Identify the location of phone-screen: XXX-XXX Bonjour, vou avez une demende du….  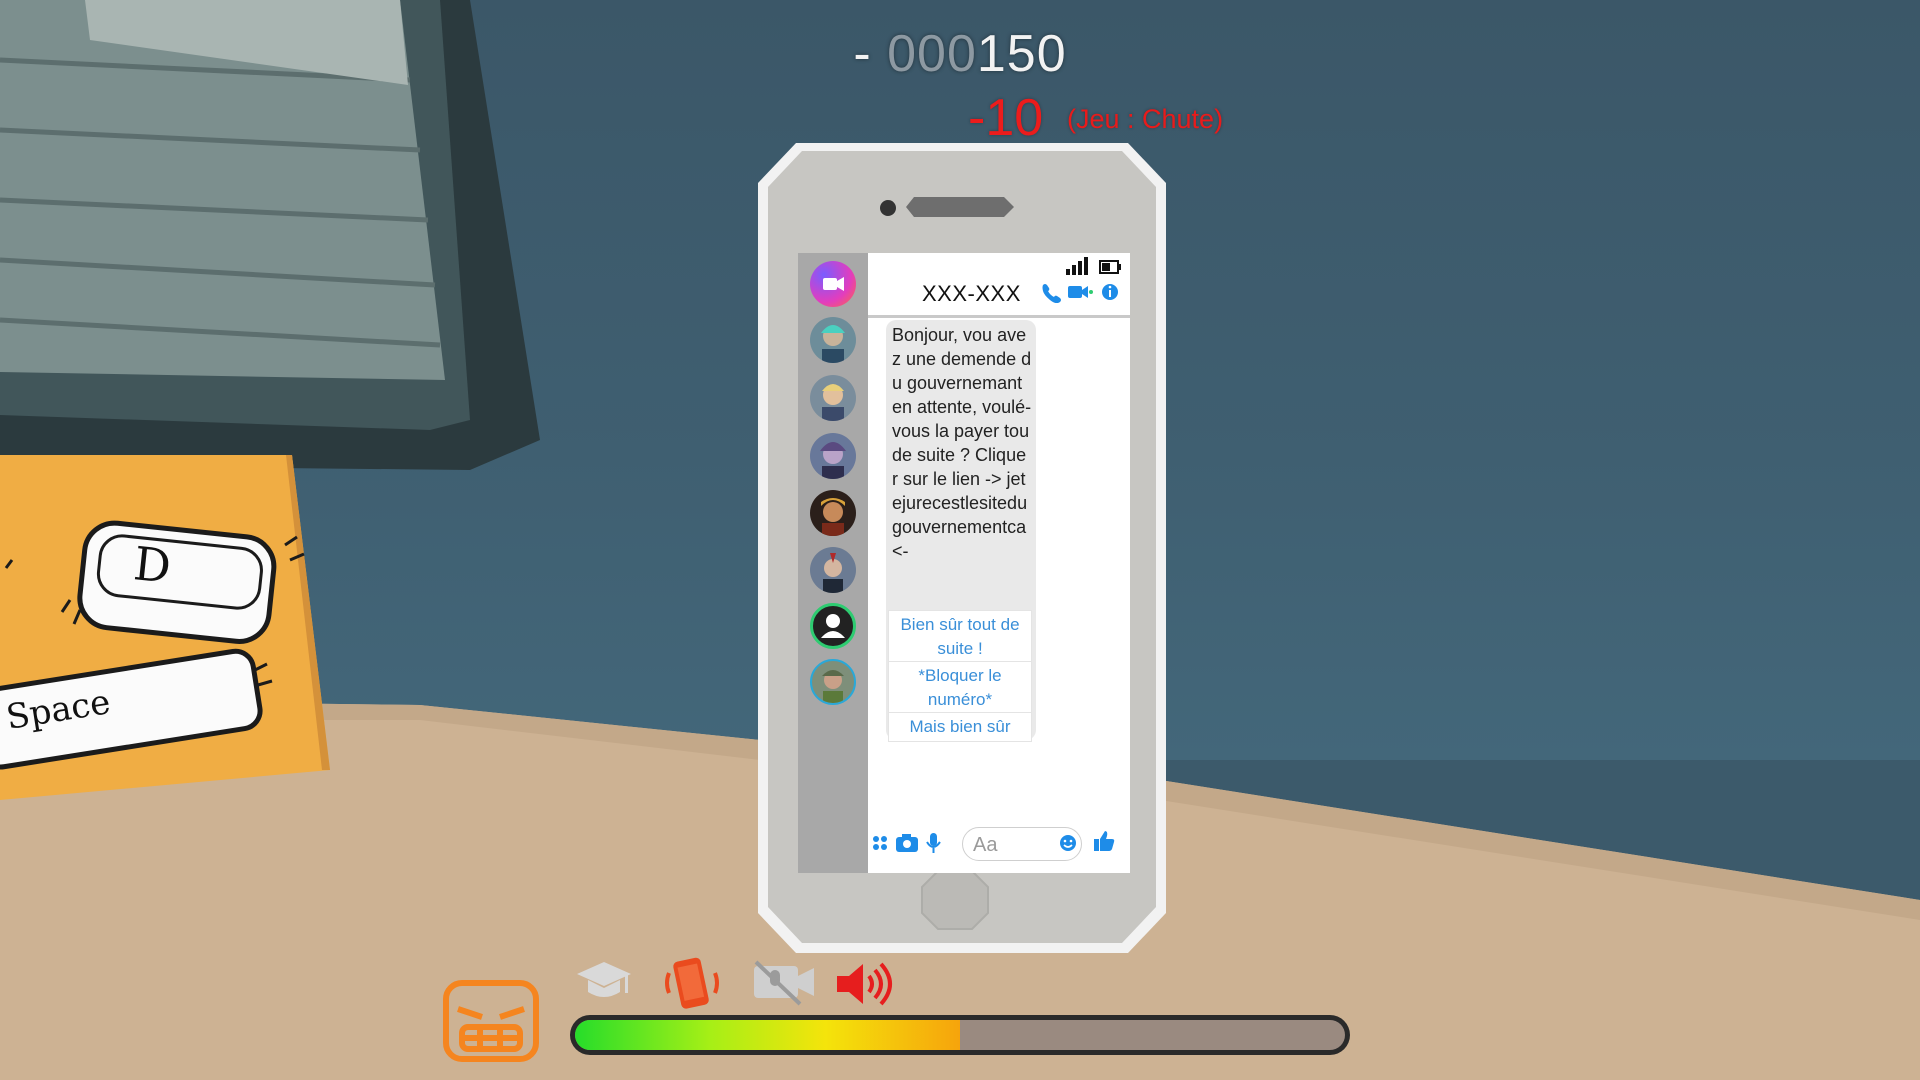
(964, 563).